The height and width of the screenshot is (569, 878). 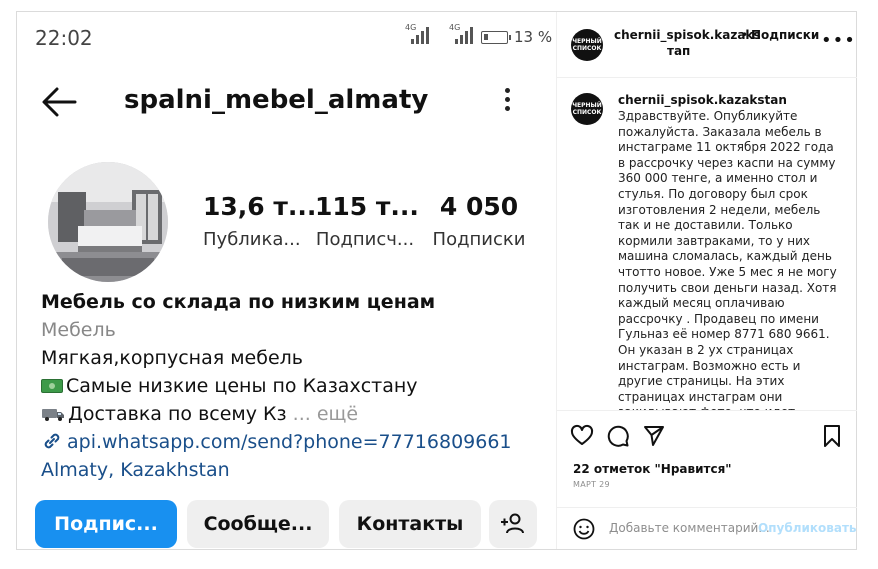 I want to click on bookmark-icon, so click(x=832, y=436).